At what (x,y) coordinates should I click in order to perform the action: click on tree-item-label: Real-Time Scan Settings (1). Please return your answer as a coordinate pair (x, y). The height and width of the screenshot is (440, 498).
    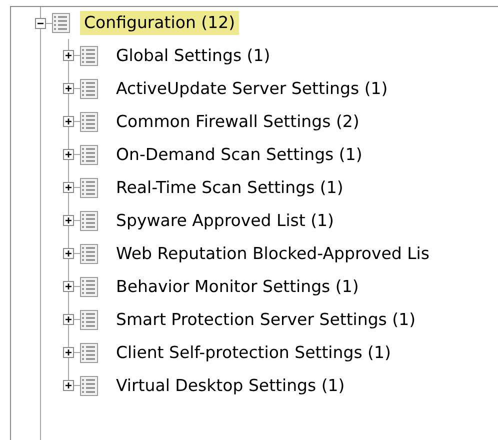
    Looking at the image, I should click on (230, 188).